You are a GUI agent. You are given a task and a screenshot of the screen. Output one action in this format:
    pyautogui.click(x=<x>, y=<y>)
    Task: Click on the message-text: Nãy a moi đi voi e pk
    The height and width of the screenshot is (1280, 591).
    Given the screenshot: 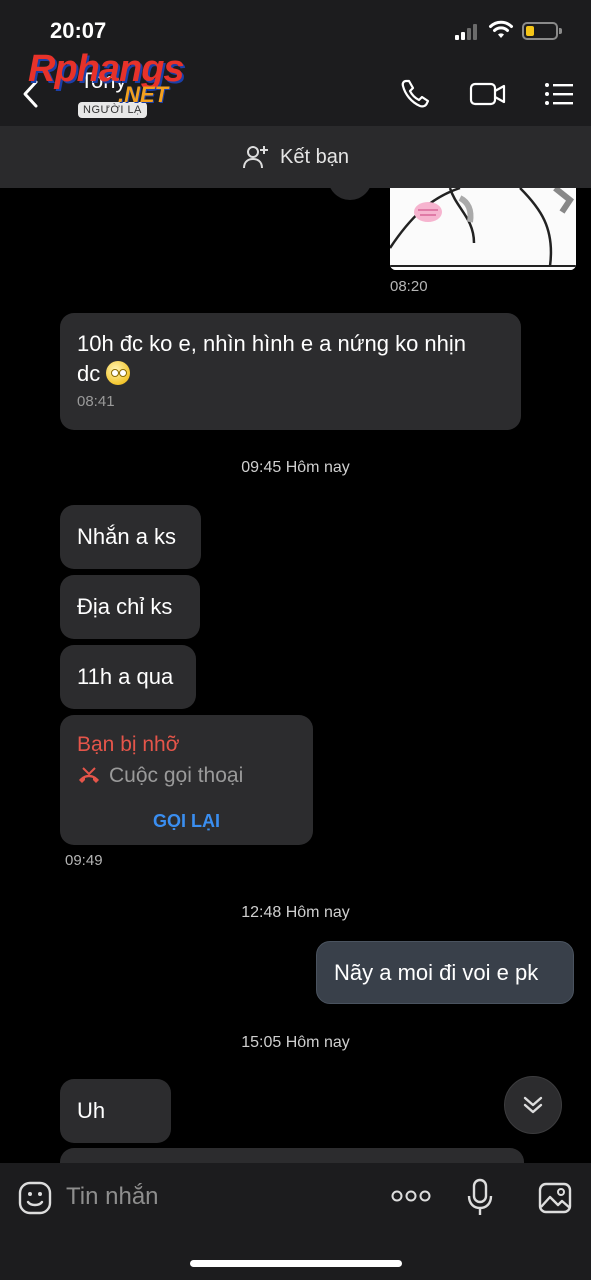 What is the action you would take?
    pyautogui.click(x=436, y=972)
    